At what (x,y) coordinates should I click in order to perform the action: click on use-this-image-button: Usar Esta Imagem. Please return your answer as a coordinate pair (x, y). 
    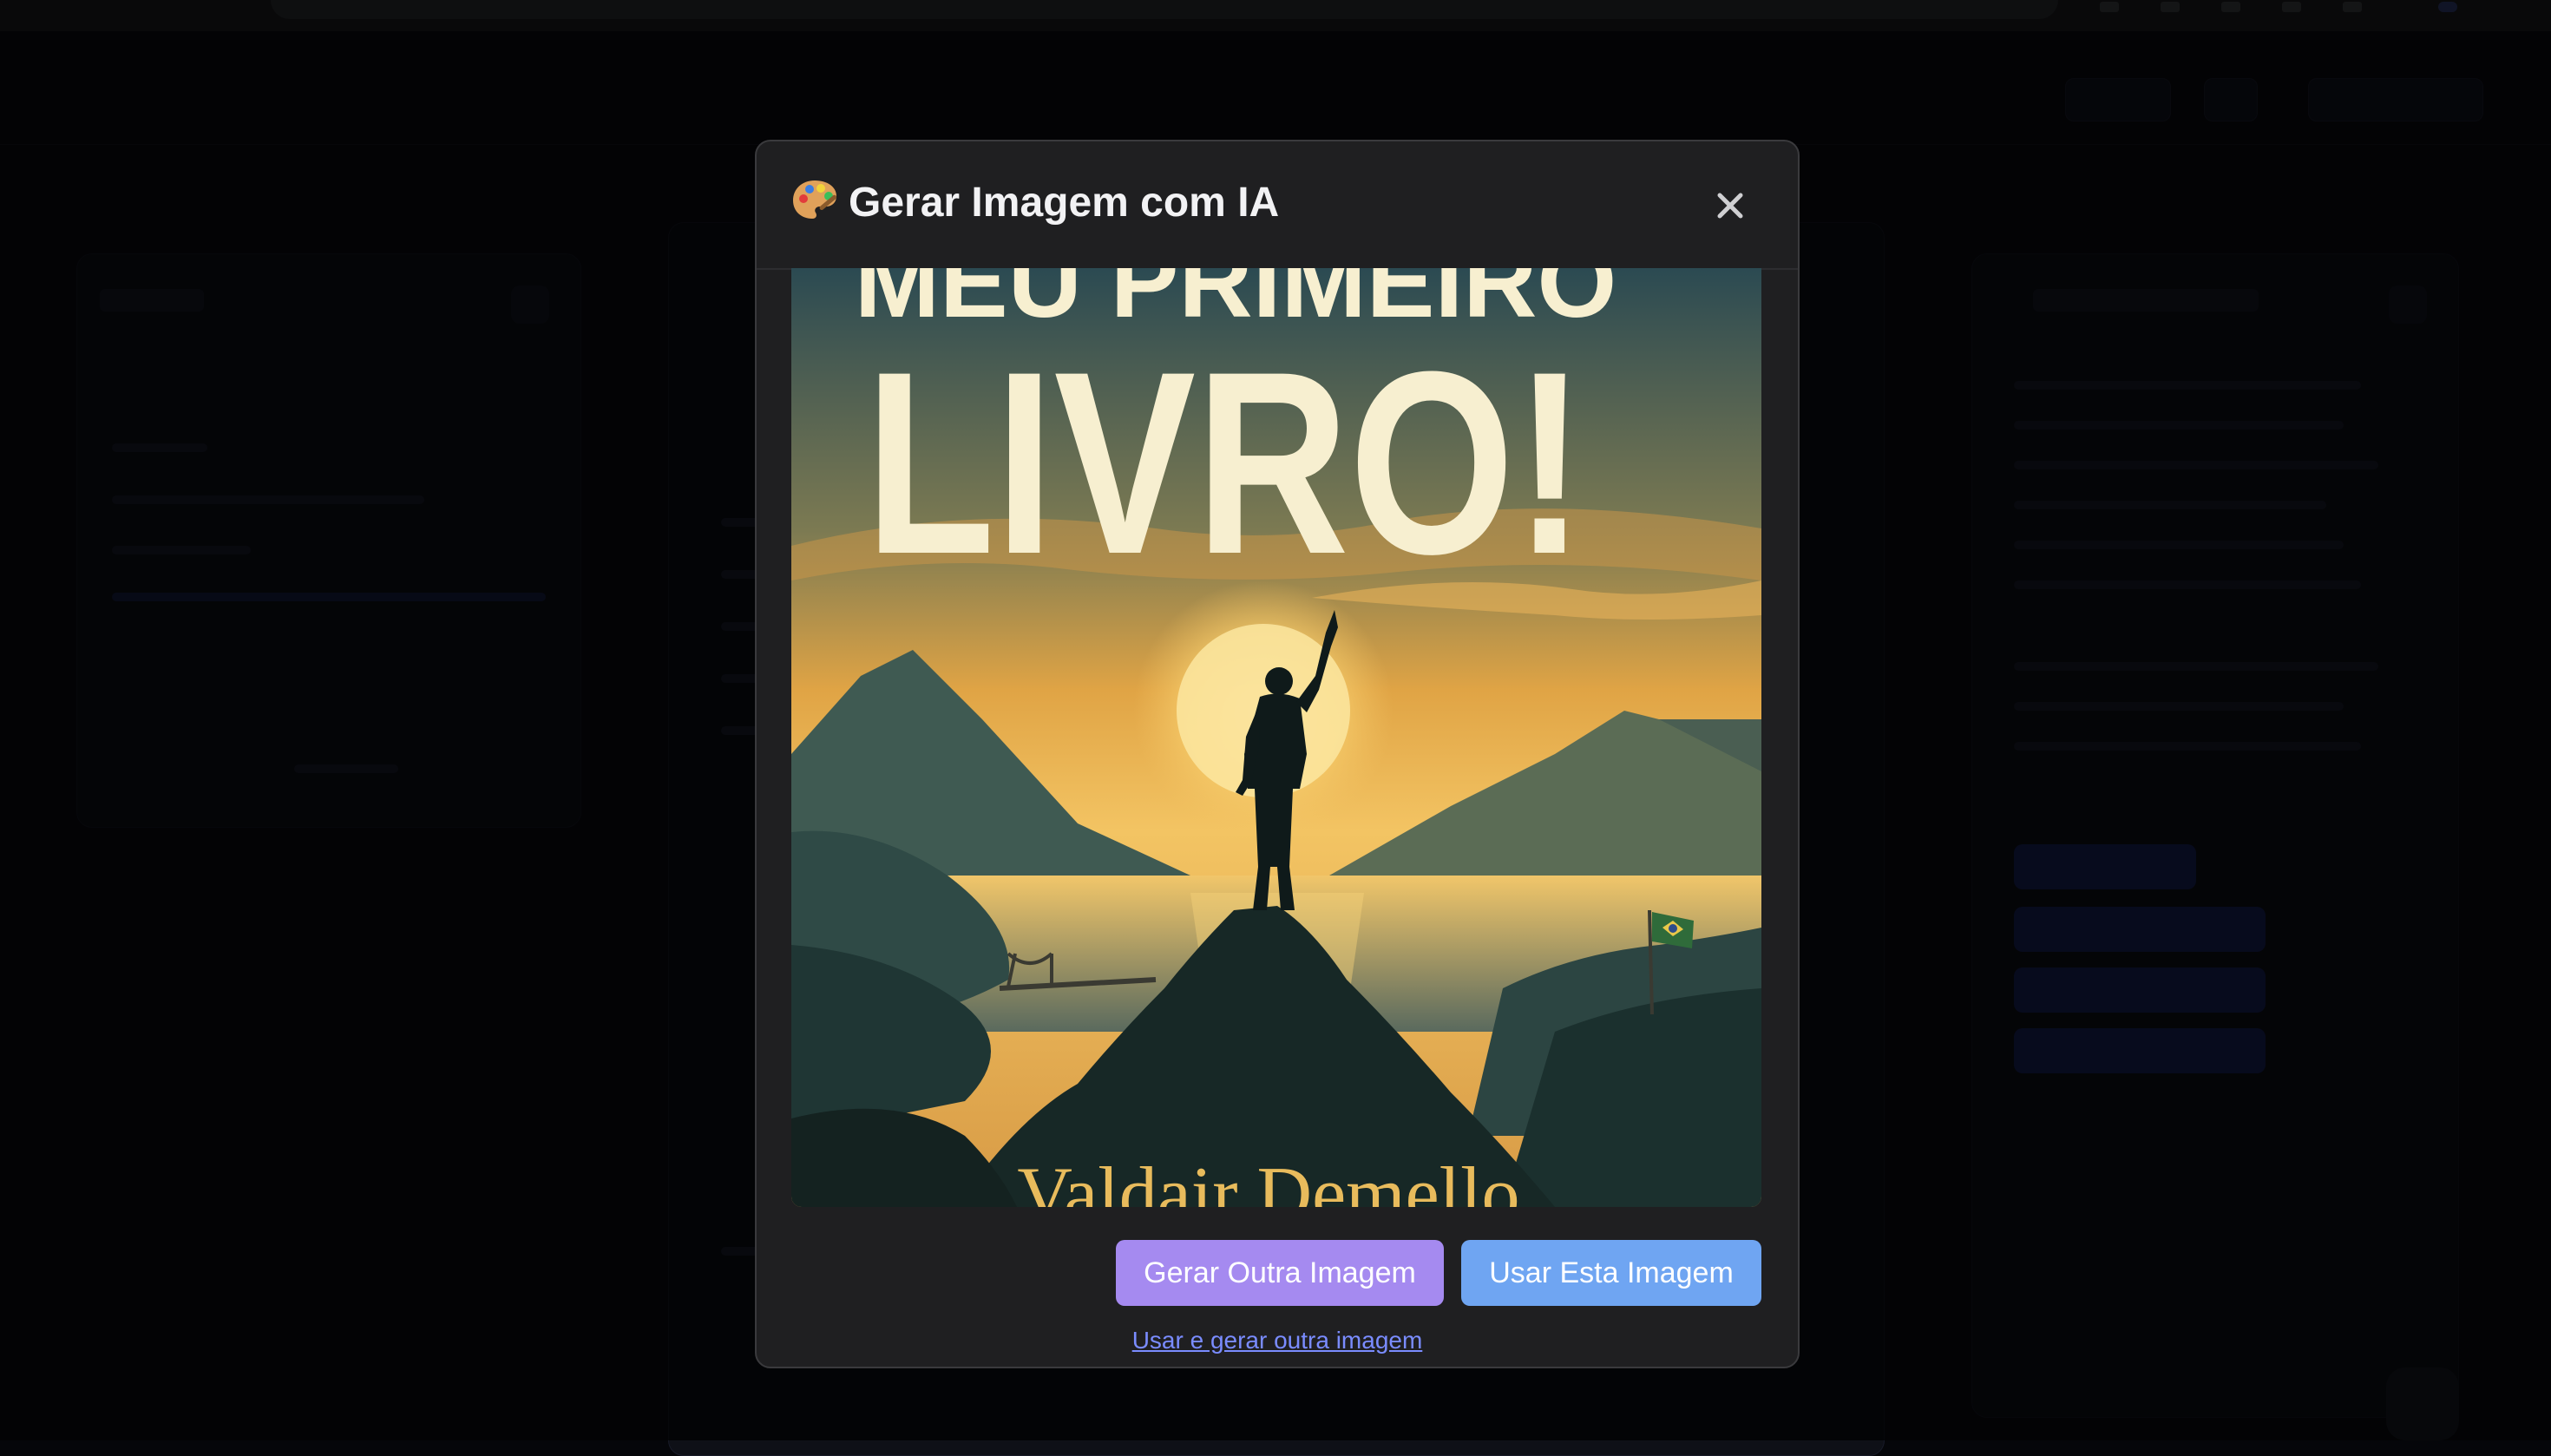
    Looking at the image, I should click on (1611, 1273).